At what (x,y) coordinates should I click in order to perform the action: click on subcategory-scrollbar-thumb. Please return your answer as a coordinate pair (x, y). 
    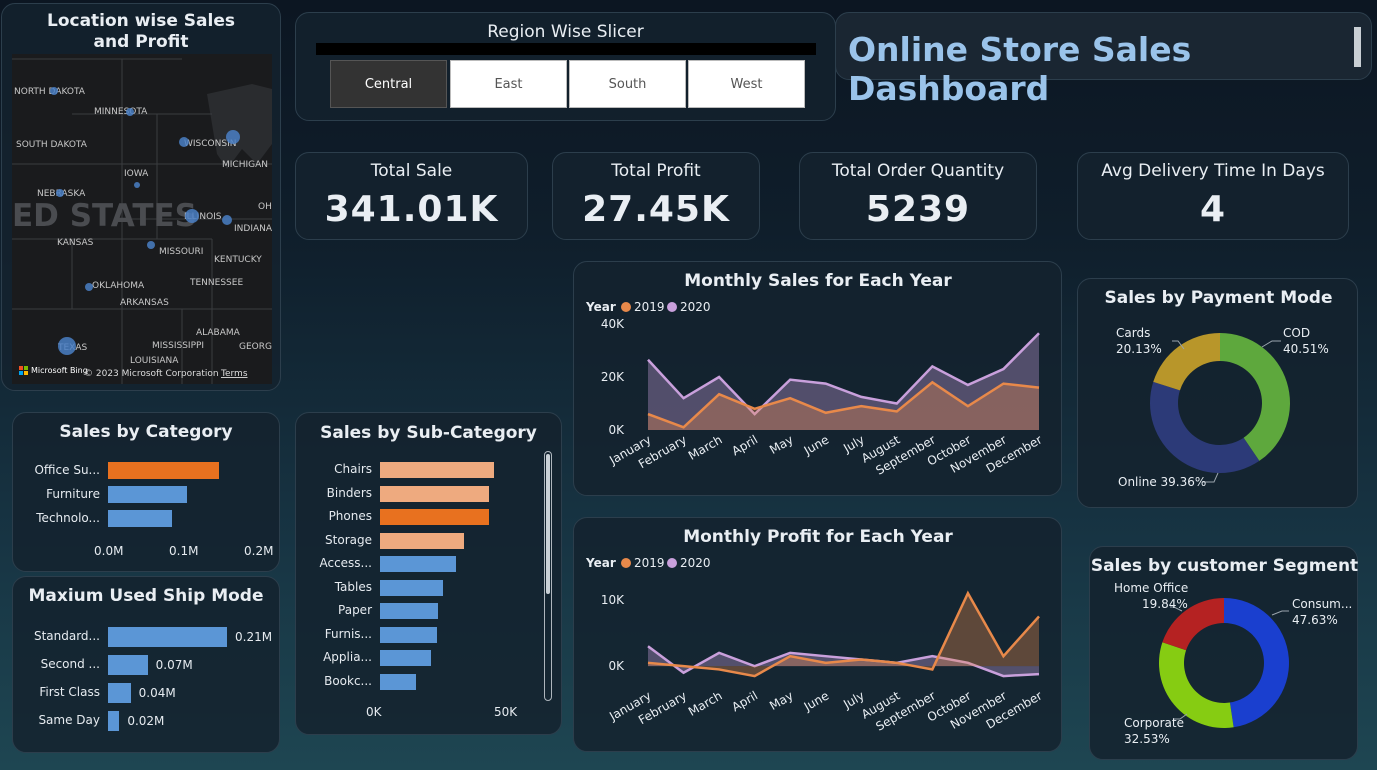
    Looking at the image, I should click on (548, 524).